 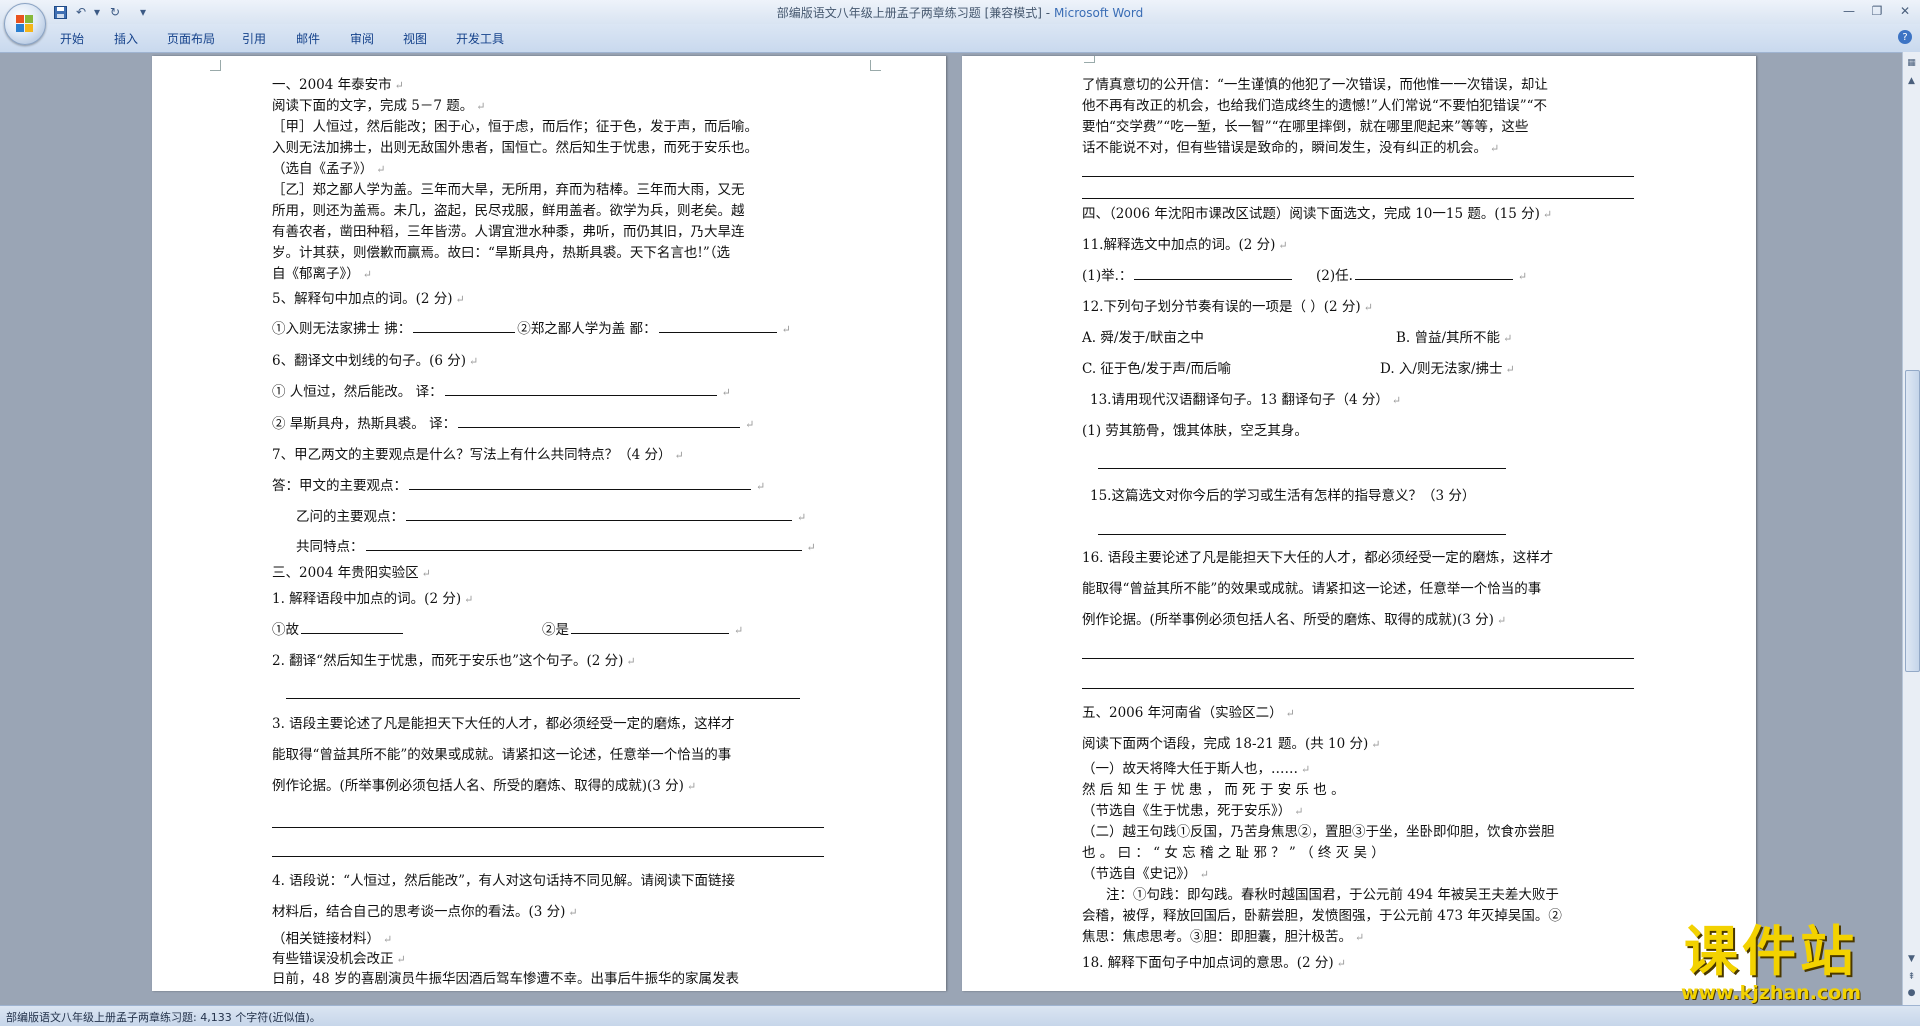 What do you see at coordinates (508, 190) in the screenshot?
I see `paragraph-line: ［乙］郑之鄙人学为盖。三年而大旱，无所用，弃而为秸棒。三年而大雨，又无` at bounding box center [508, 190].